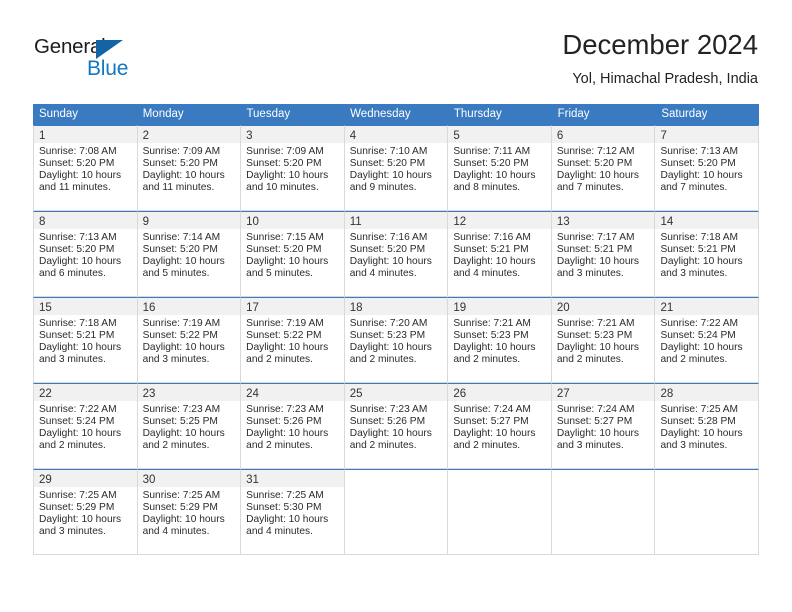 The height and width of the screenshot is (612, 792). Describe the element at coordinates (595, 151) in the screenshot. I see `day-detail-line: Sunrise: 7:12 AM` at that location.